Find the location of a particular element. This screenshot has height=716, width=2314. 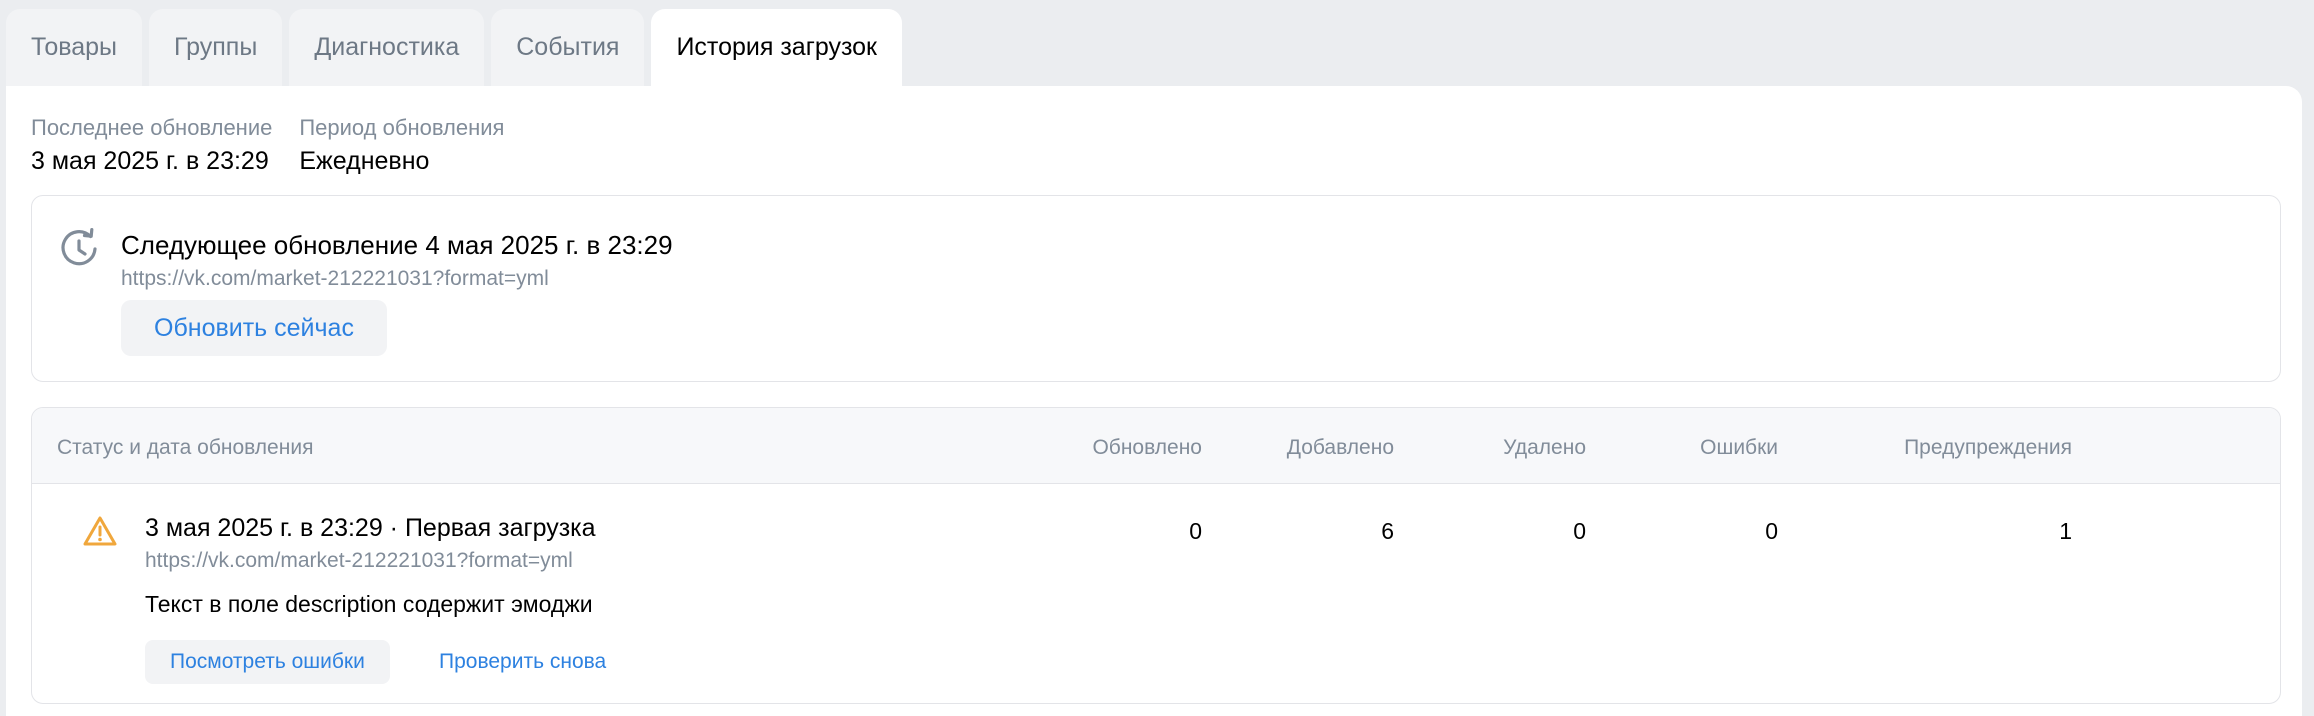

refresh-now-button: Обновить сейчас is located at coordinates (254, 328).